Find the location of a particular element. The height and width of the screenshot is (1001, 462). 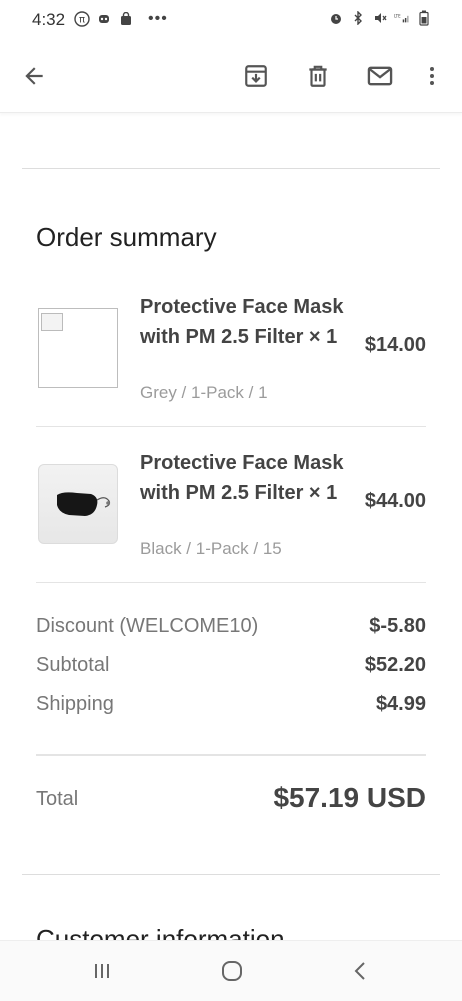

subtotal-row: Subtotal $52.20 is located at coordinates (231, 669).